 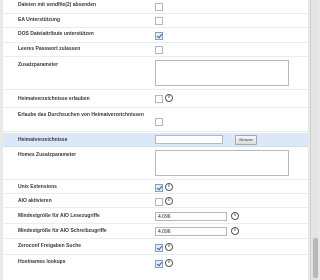 I want to click on setting-label: Hostnames lookups, so click(x=42, y=262).